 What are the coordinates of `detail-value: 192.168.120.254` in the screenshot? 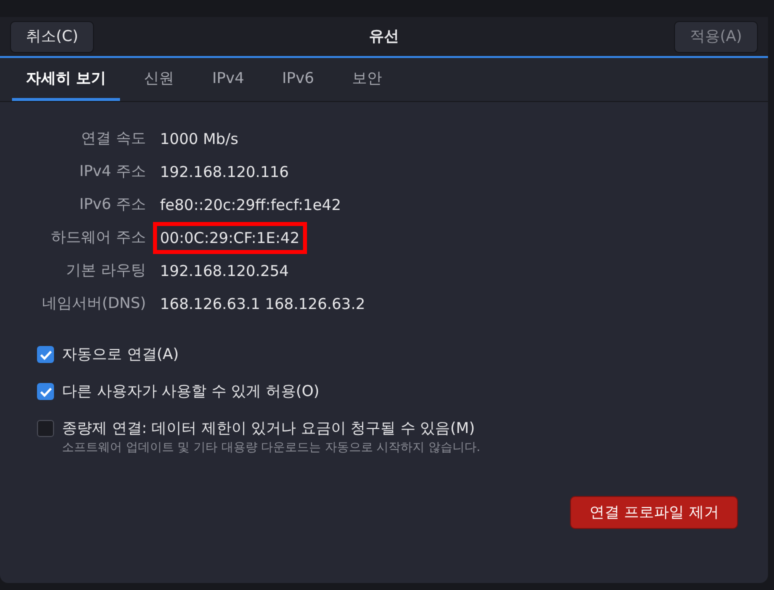 It's located at (224, 271).